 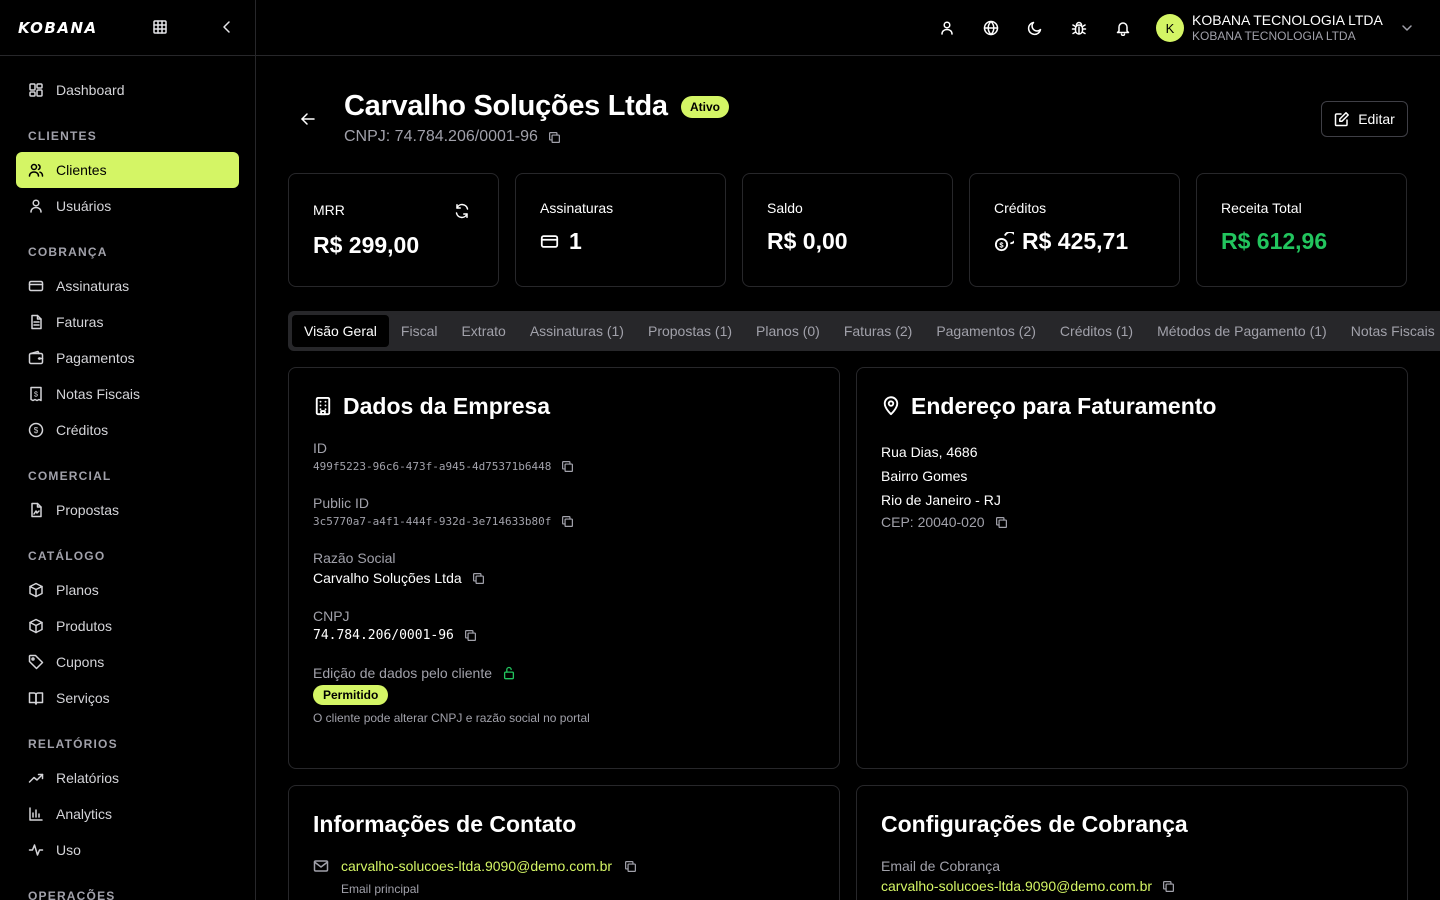 I want to click on users-icon, so click(x=36, y=170).